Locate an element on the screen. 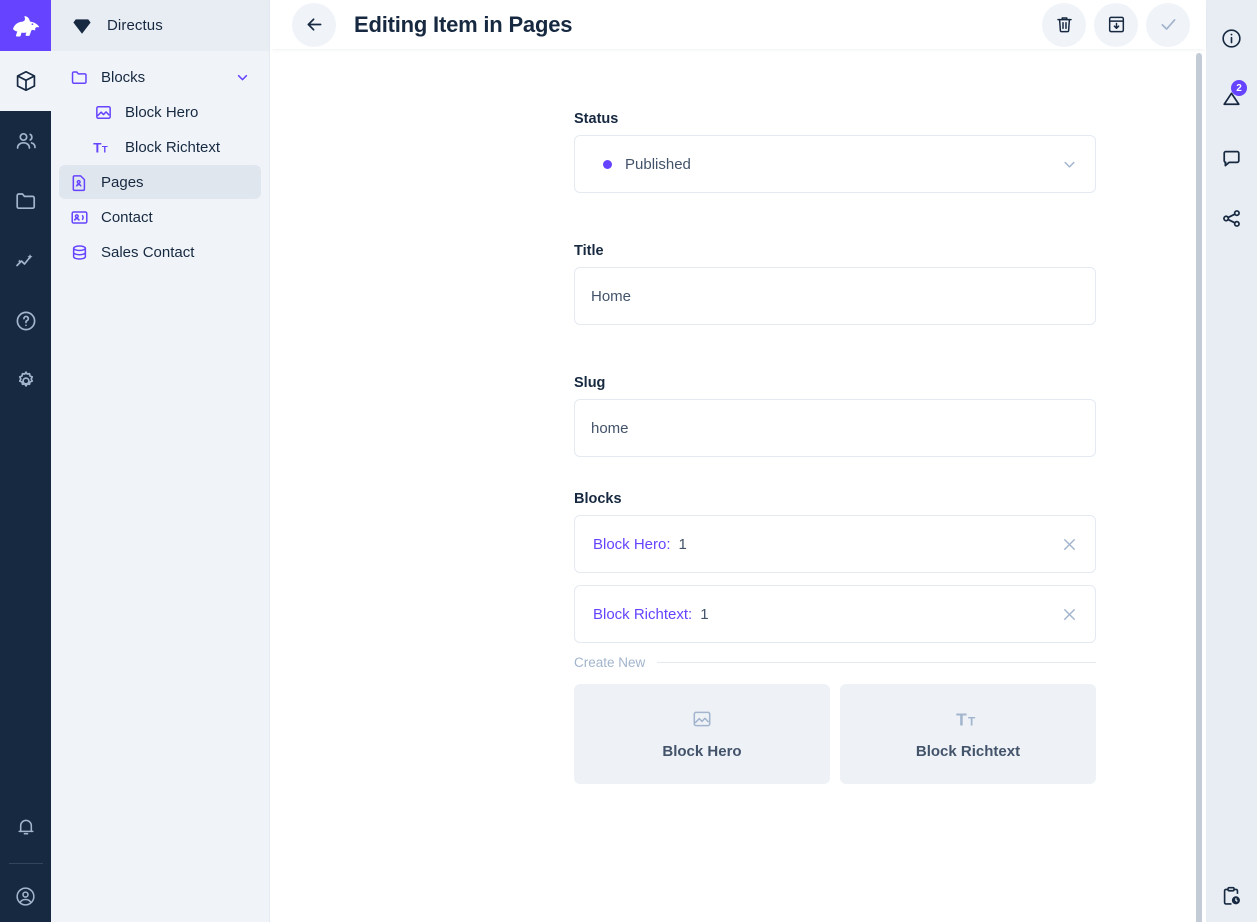  insights-chart-icon is located at coordinates (23, 260).